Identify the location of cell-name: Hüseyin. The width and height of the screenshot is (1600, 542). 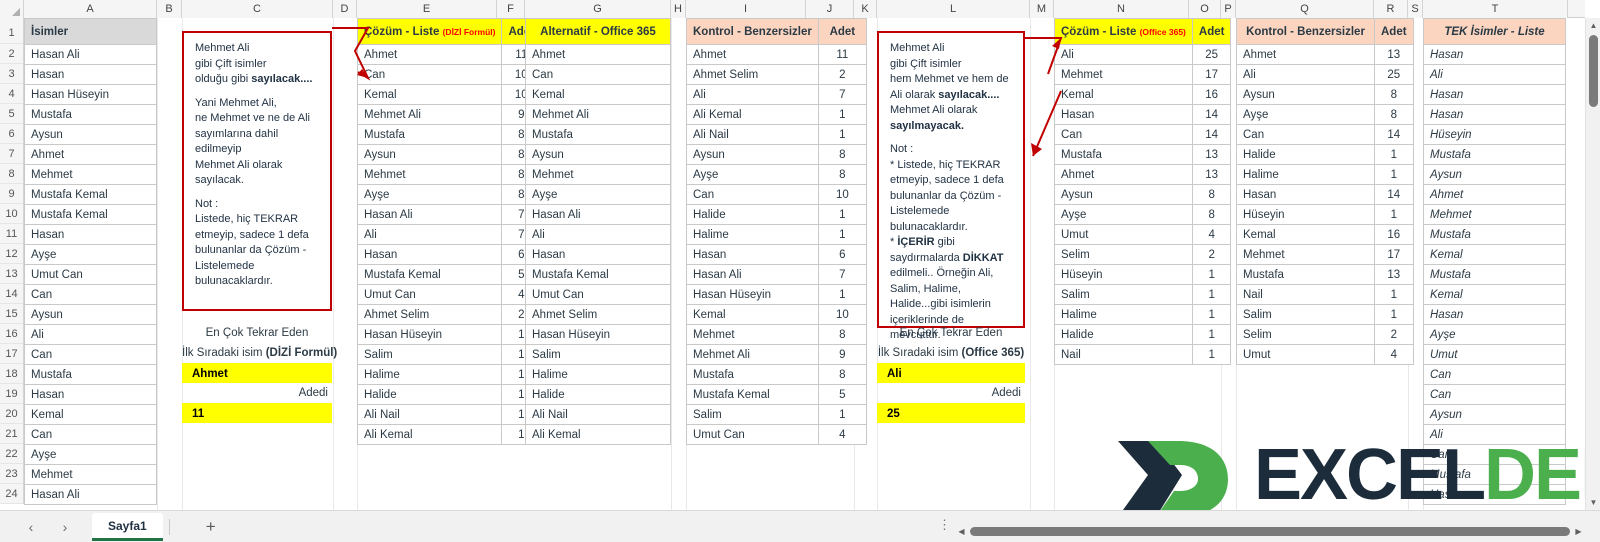
(1305, 214).